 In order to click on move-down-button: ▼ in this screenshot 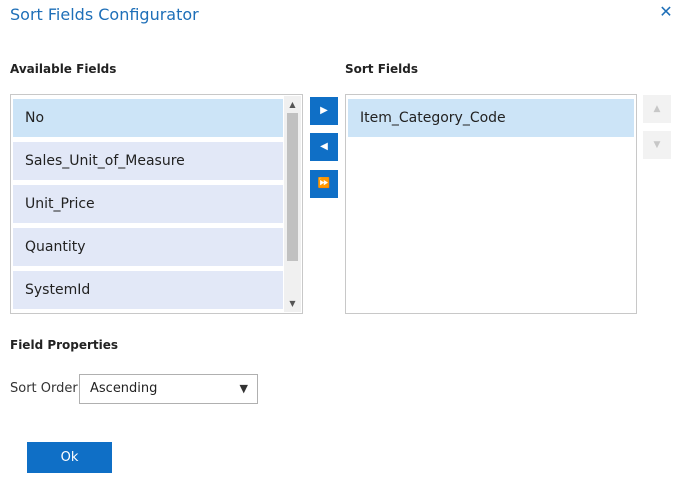, I will do `click(657, 145)`.